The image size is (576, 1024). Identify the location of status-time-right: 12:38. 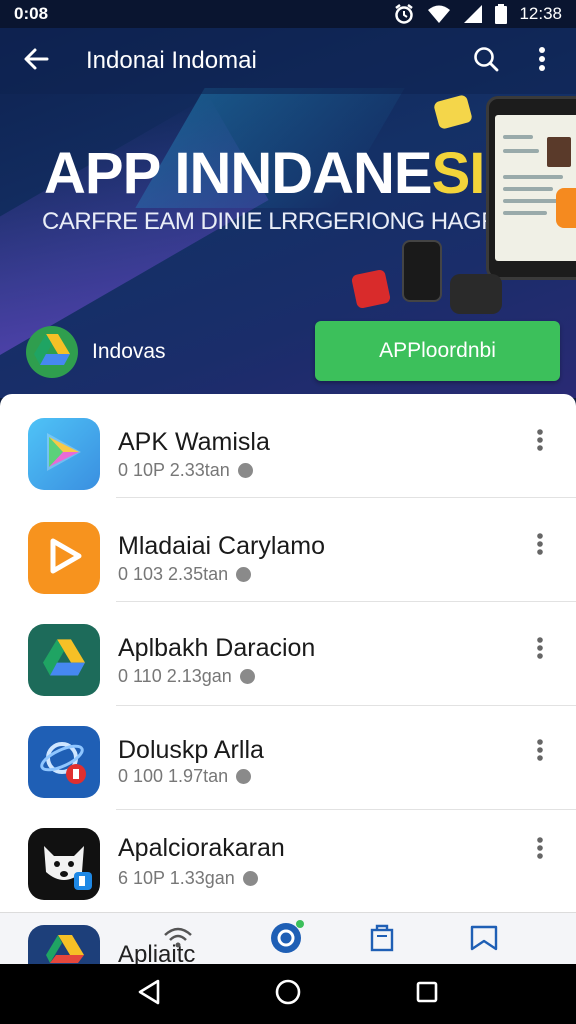
(540, 13).